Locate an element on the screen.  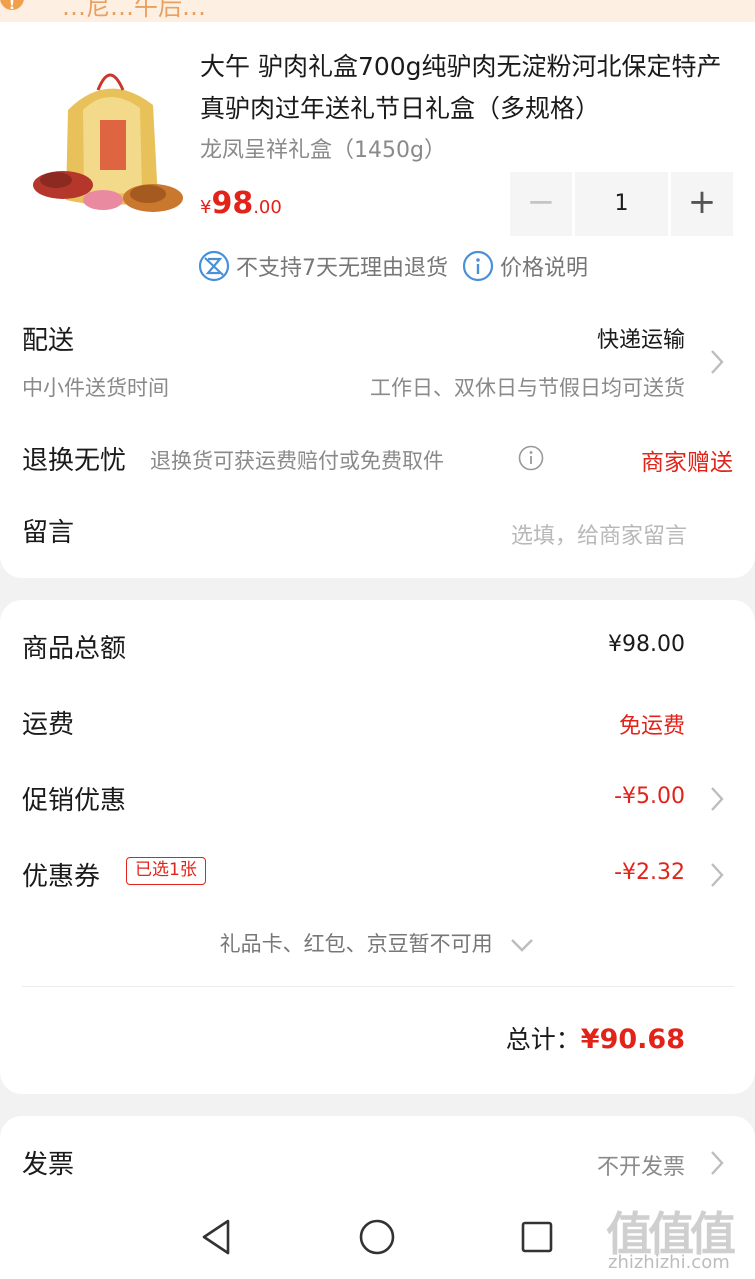
return-policy-row: 不支持7天无理由退货 价格说明 is located at coordinates (393, 266).